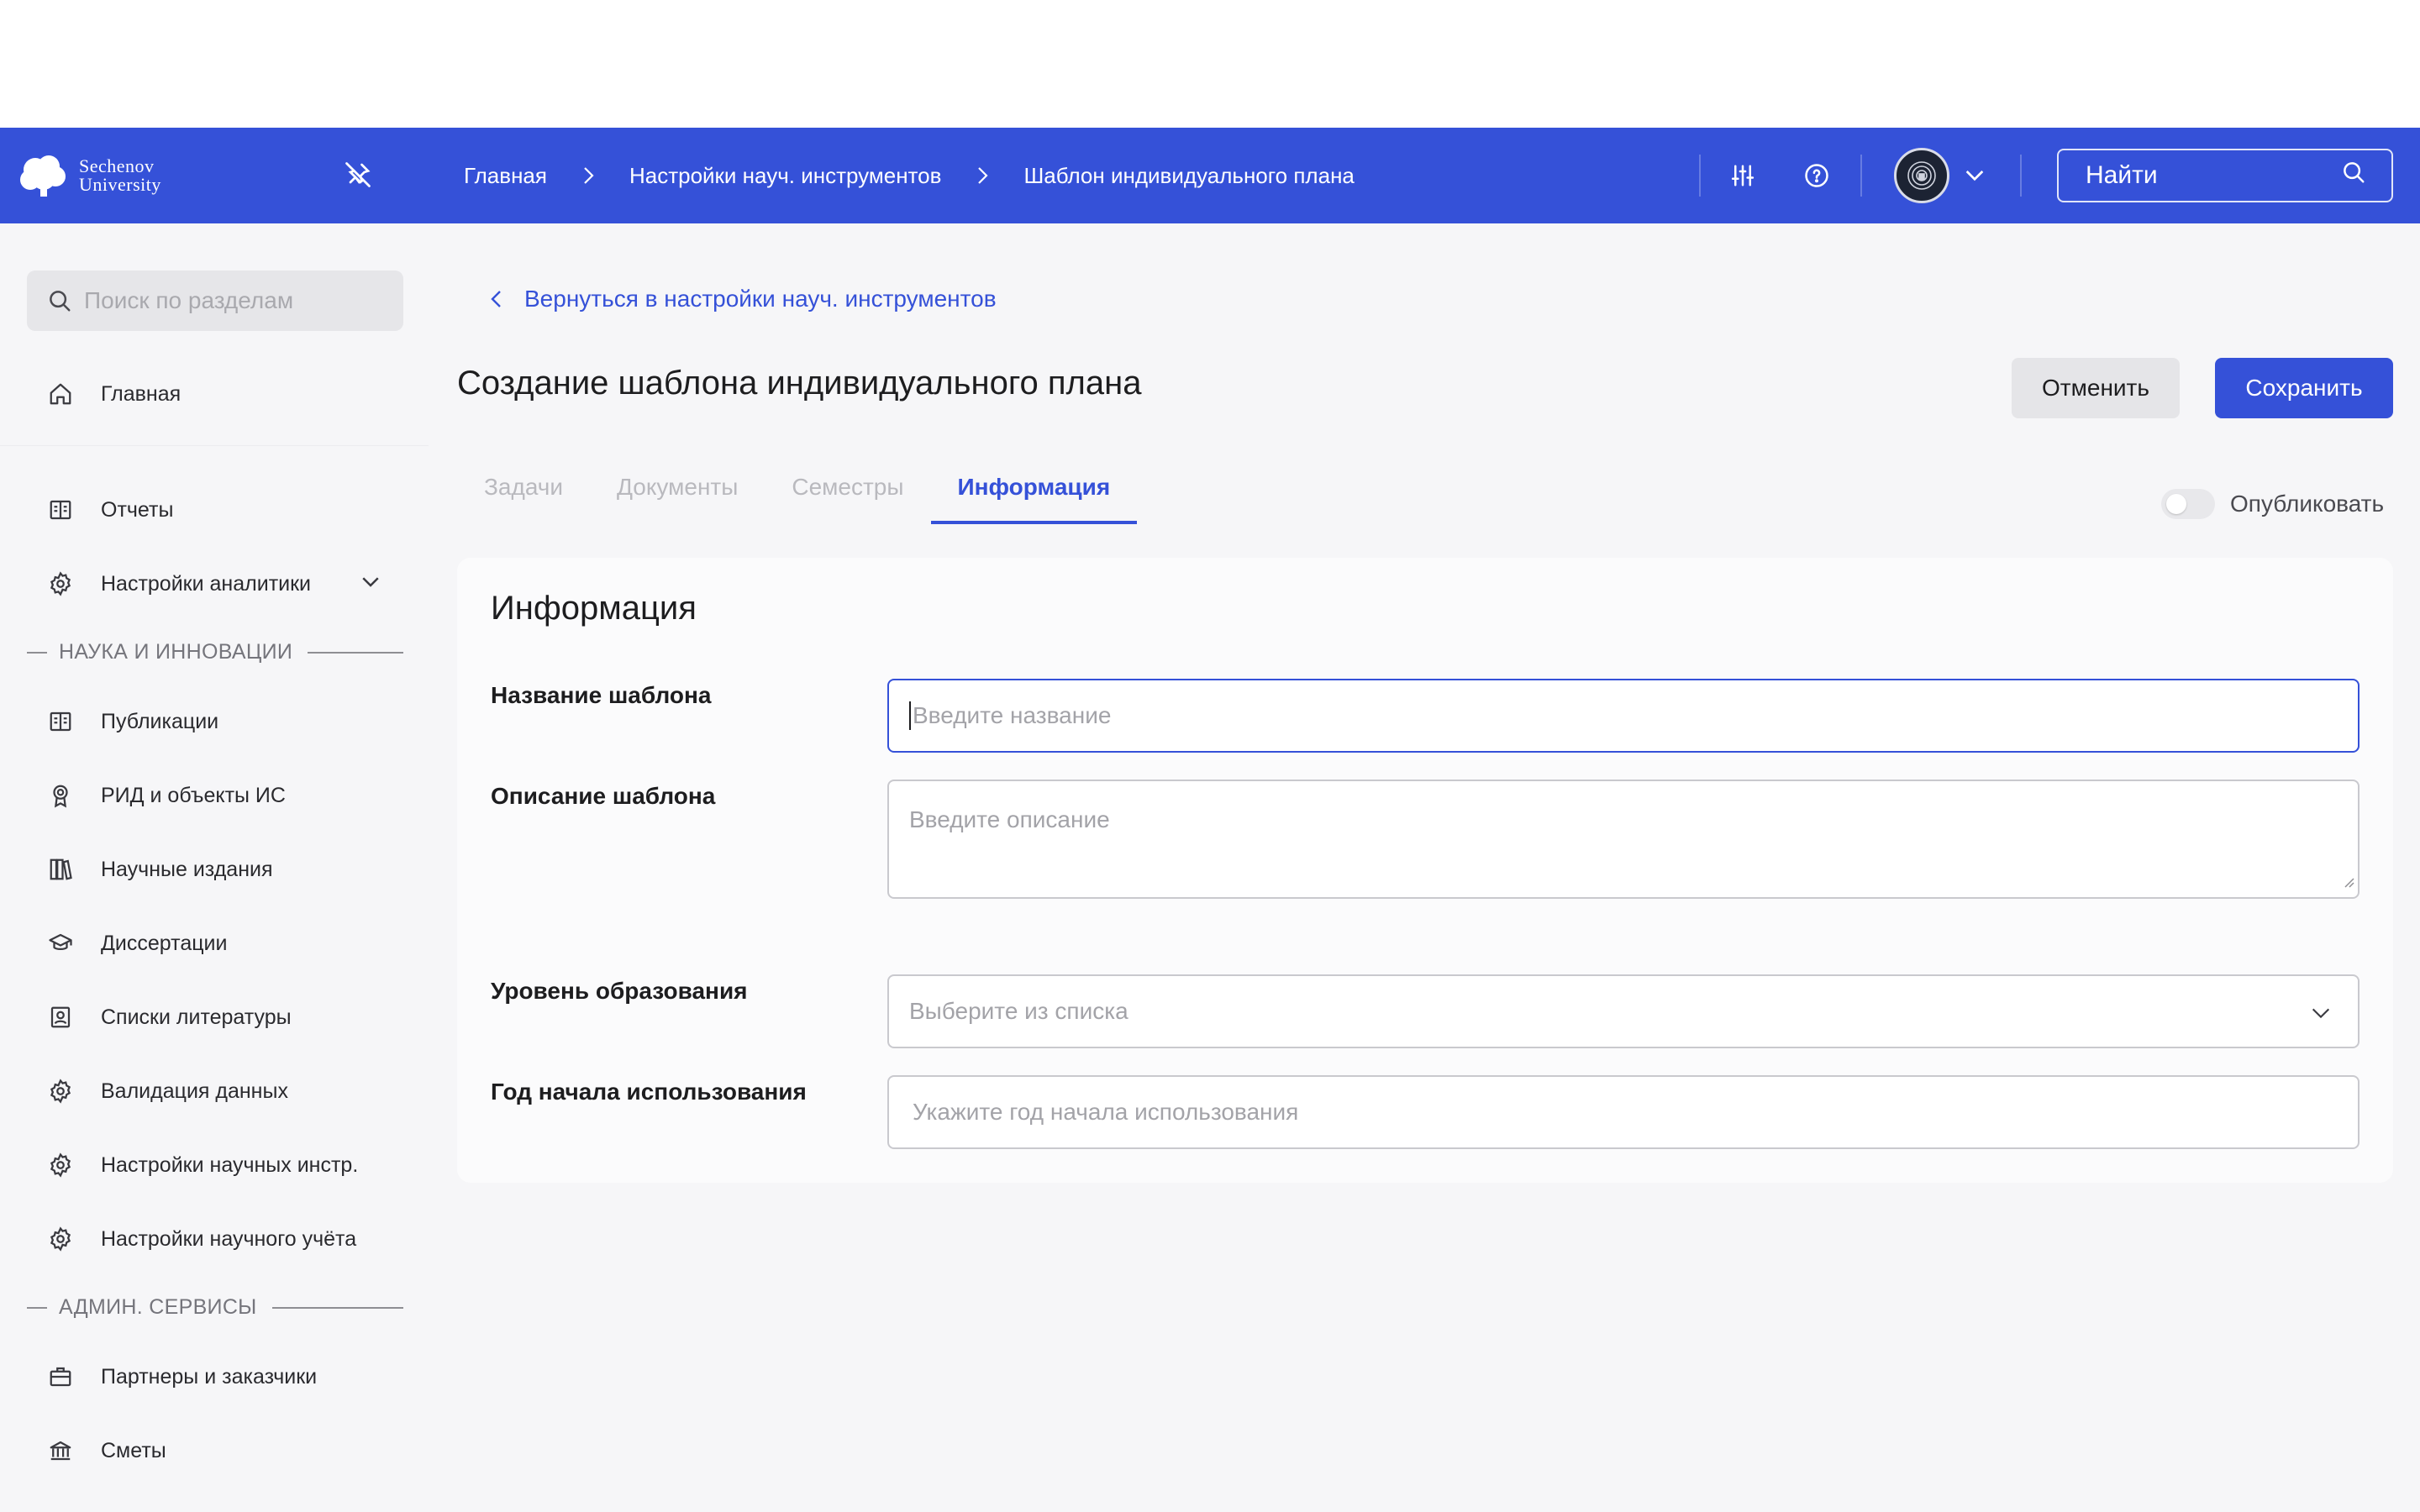  What do you see at coordinates (358, 177) in the screenshot?
I see `pin-off-icon` at bounding box center [358, 177].